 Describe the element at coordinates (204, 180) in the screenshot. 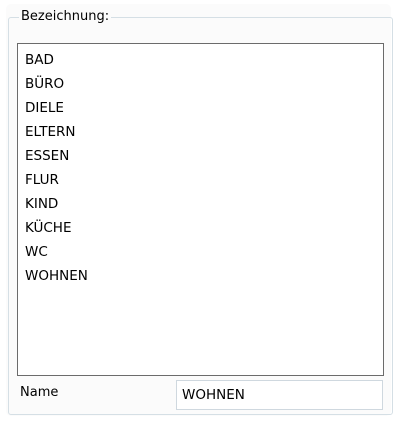

I see `list-item: FLUR` at that location.